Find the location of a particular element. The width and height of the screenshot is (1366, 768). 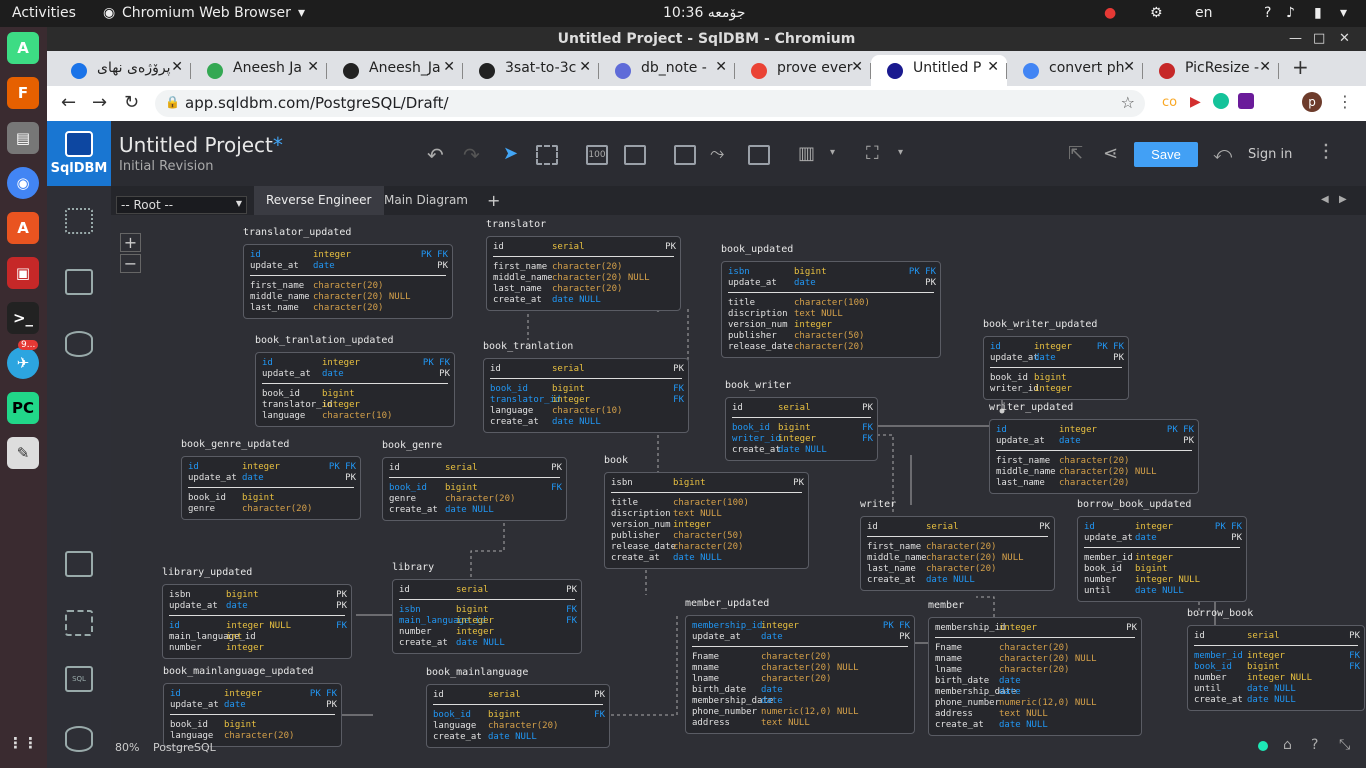

table-column-row: publisher character(50) is located at coordinates (707, 536).